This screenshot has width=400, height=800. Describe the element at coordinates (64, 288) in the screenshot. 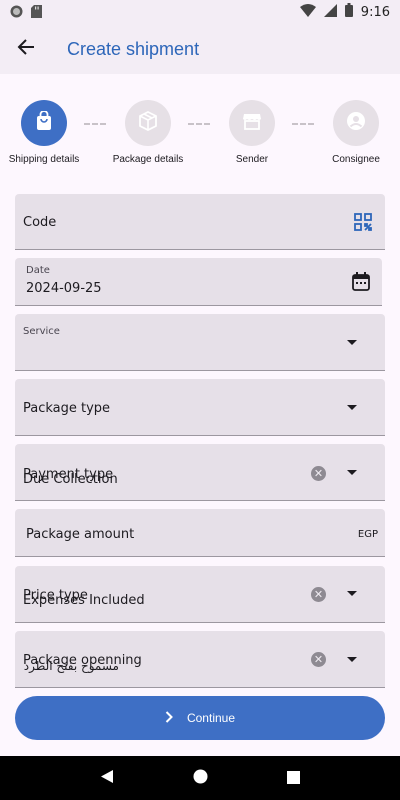

I see `date-value: 2024-09-25` at that location.